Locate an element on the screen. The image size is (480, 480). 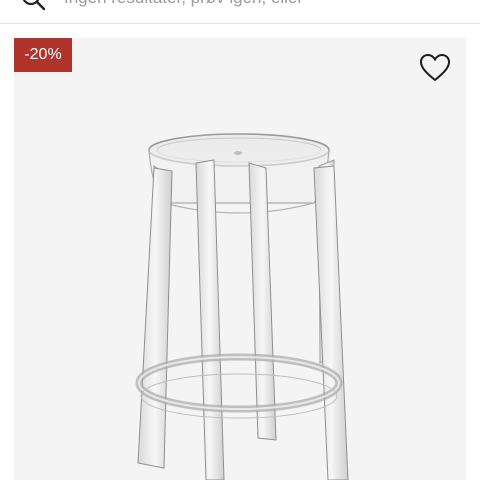
search-bar: Ingen resultater, prøv igen, eller is located at coordinates (240, 12).